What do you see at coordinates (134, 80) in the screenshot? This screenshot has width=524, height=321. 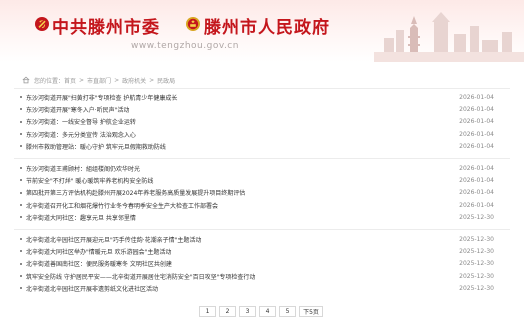 I see `breadcrumb-gov-agencies: 政府机关` at bounding box center [134, 80].